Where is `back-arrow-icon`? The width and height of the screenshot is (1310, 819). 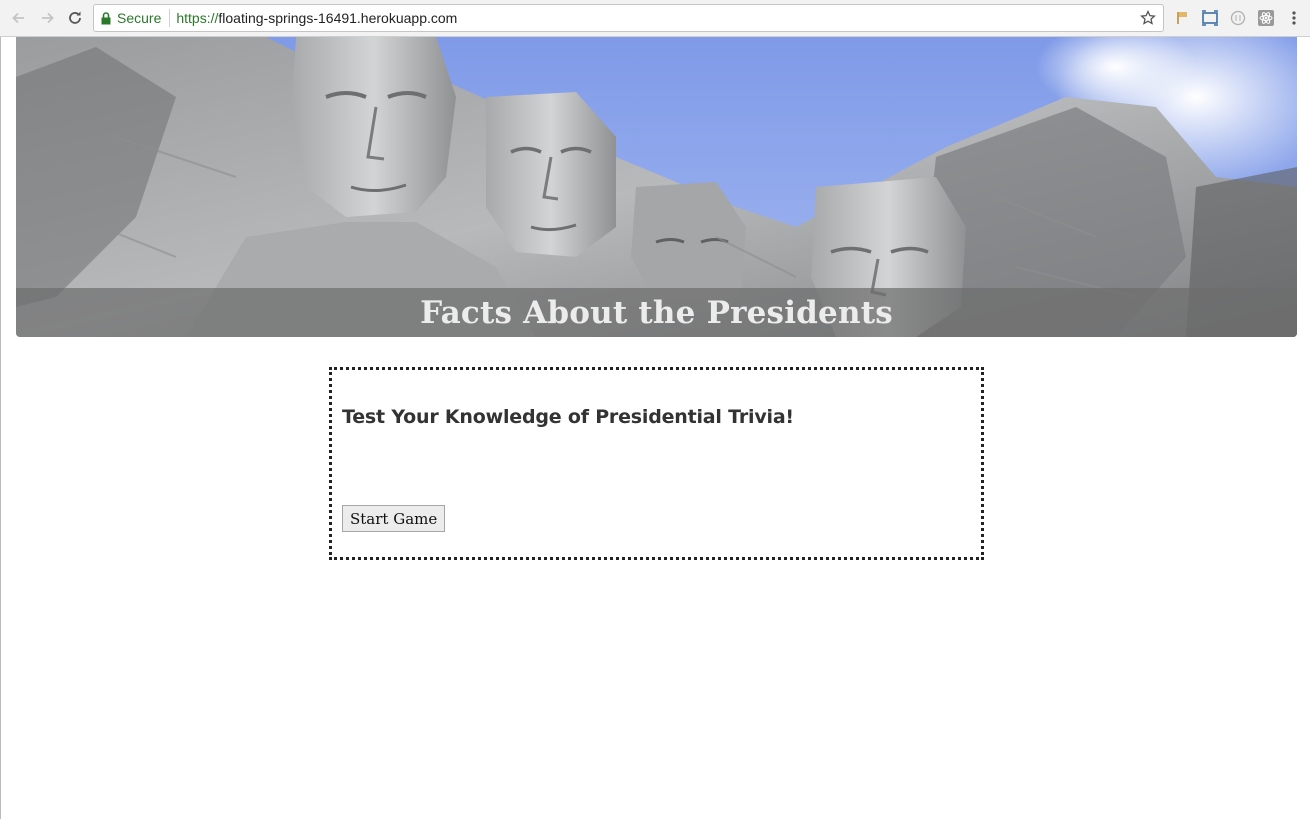
back-arrow-icon is located at coordinates (18, 18).